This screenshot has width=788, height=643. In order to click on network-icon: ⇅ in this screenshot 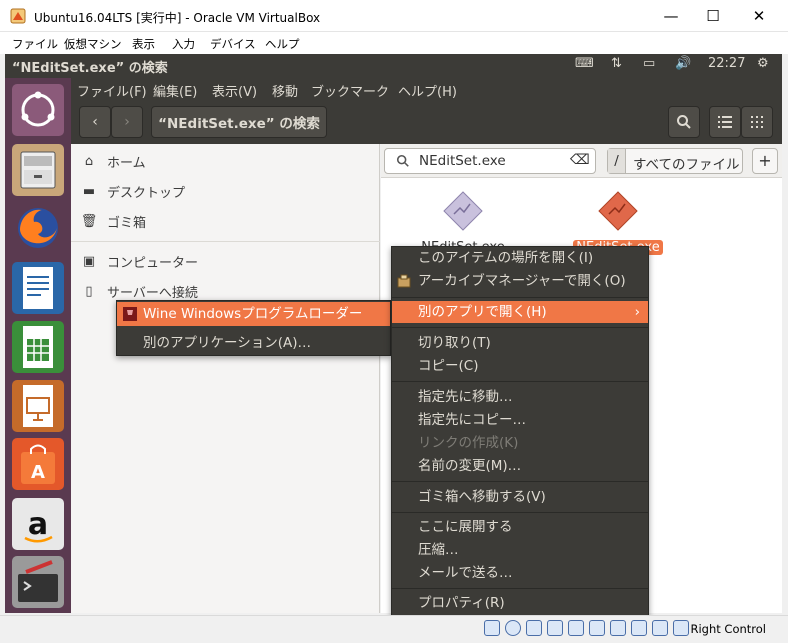, I will do `click(616, 63)`.